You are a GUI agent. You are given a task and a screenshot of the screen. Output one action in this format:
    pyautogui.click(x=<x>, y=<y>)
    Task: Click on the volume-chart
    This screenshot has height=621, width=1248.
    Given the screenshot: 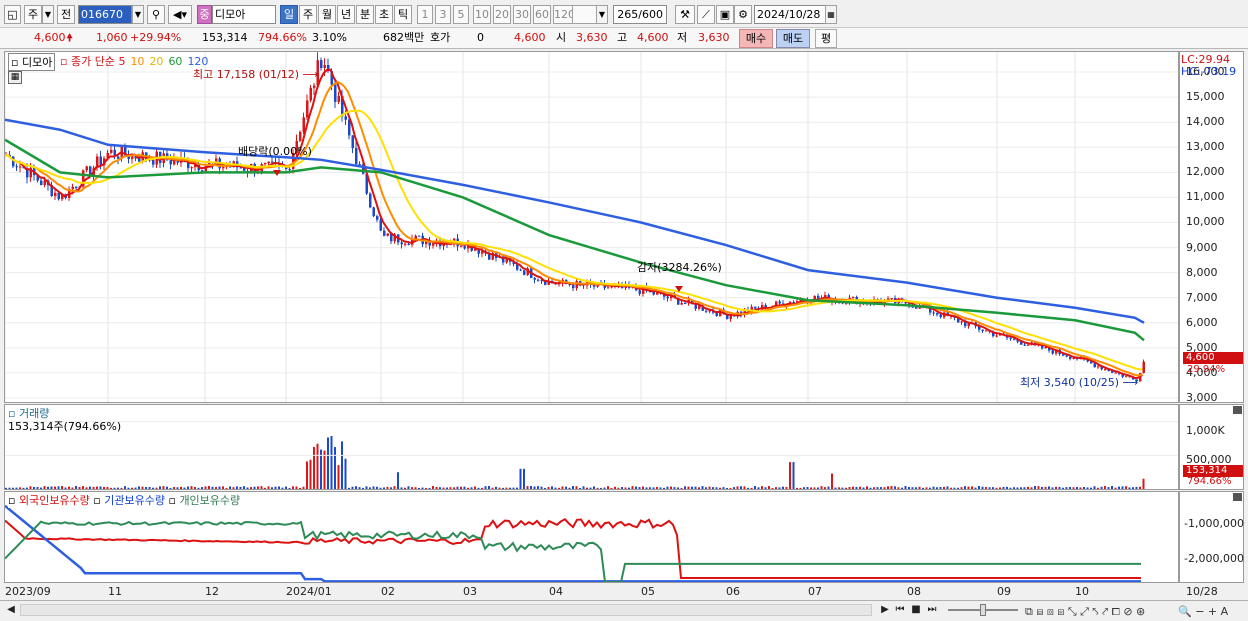 What is the action you would take?
    pyautogui.click(x=591, y=447)
    